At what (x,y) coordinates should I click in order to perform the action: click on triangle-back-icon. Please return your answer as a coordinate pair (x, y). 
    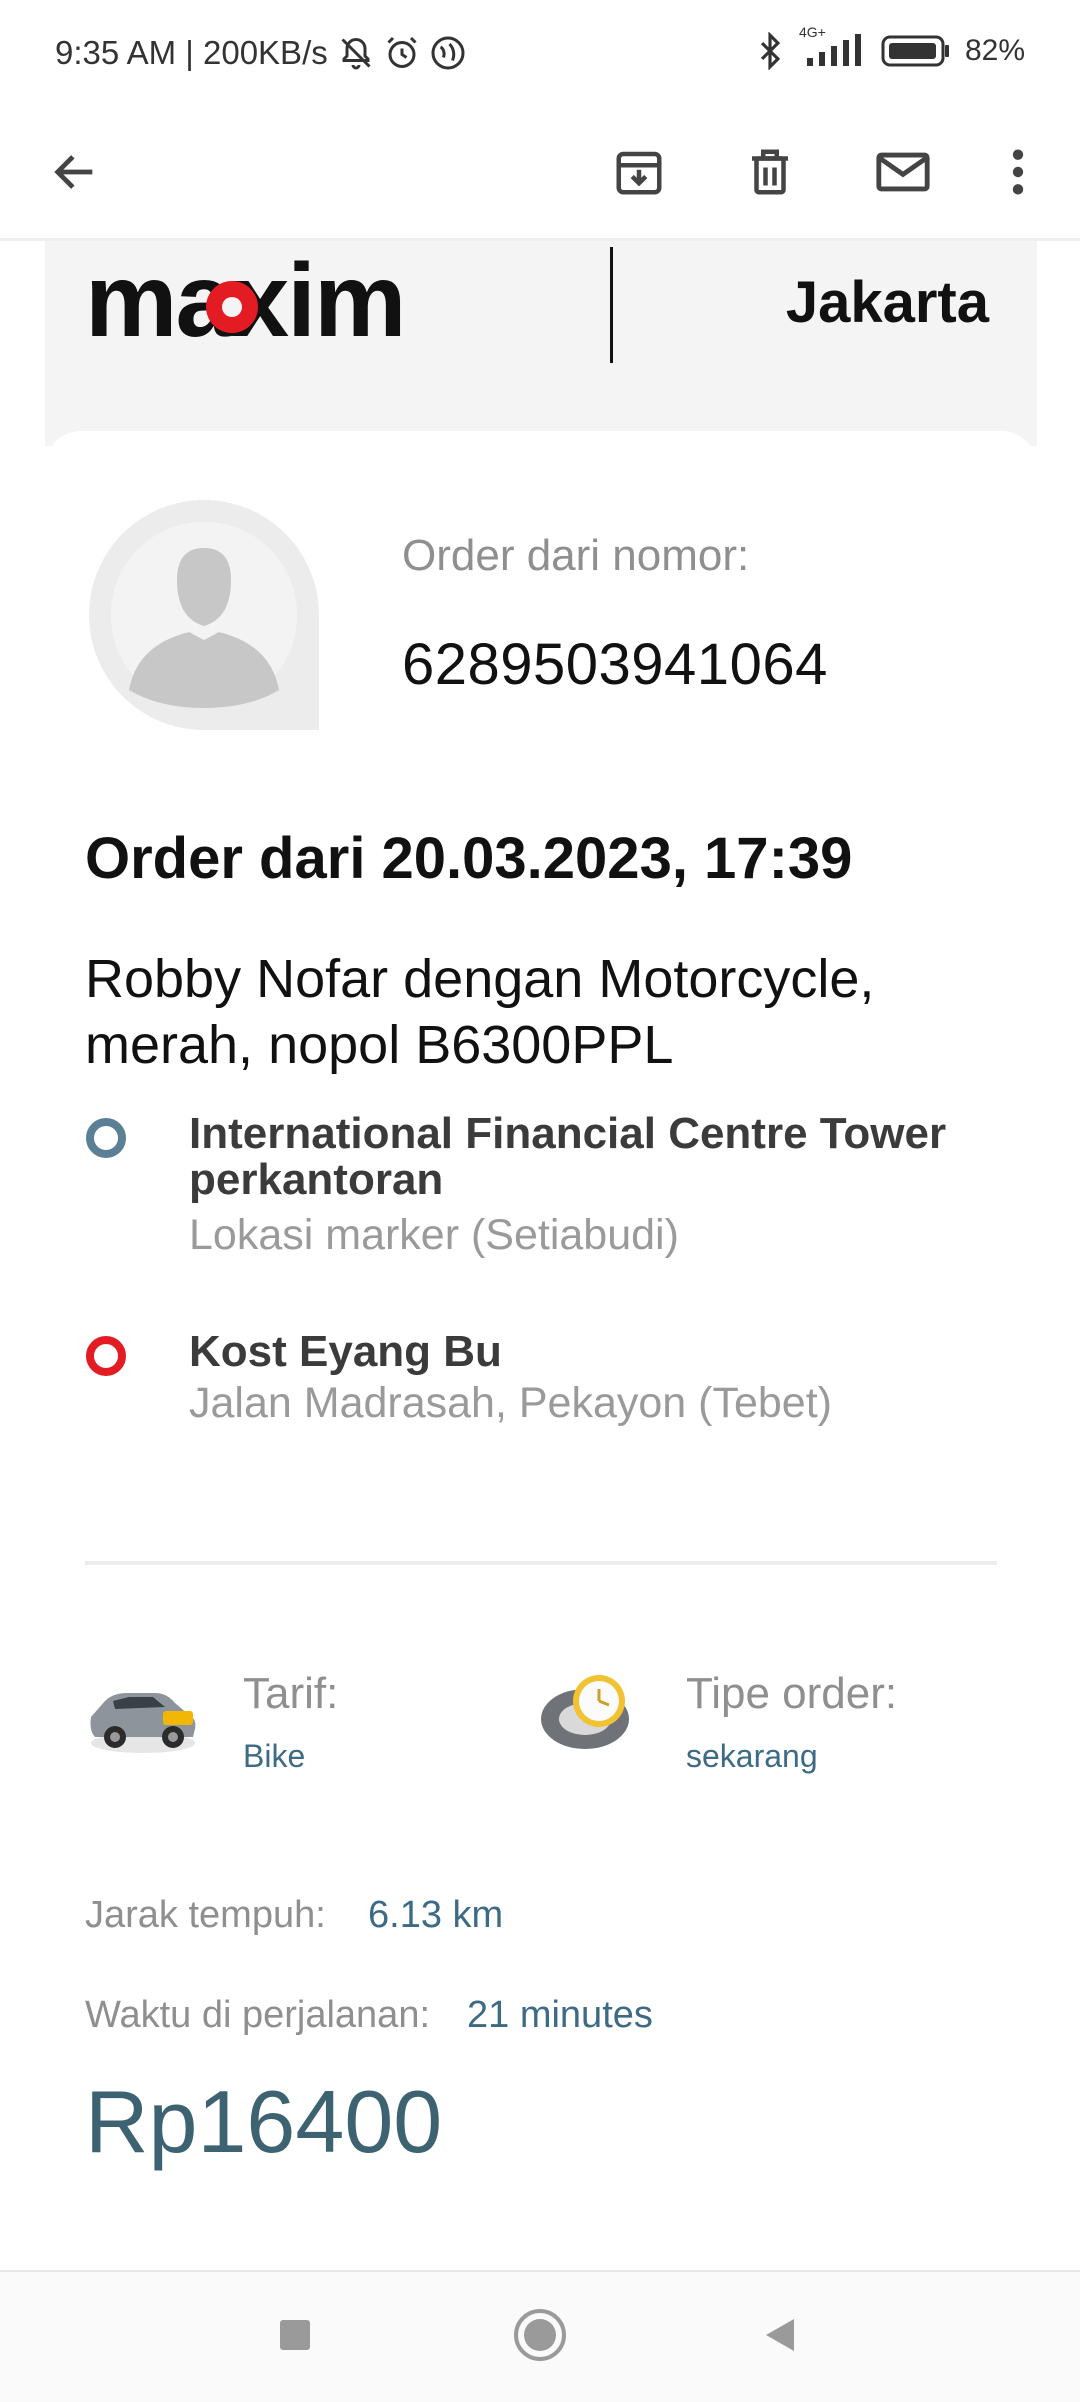
    Looking at the image, I should click on (780, 2337).